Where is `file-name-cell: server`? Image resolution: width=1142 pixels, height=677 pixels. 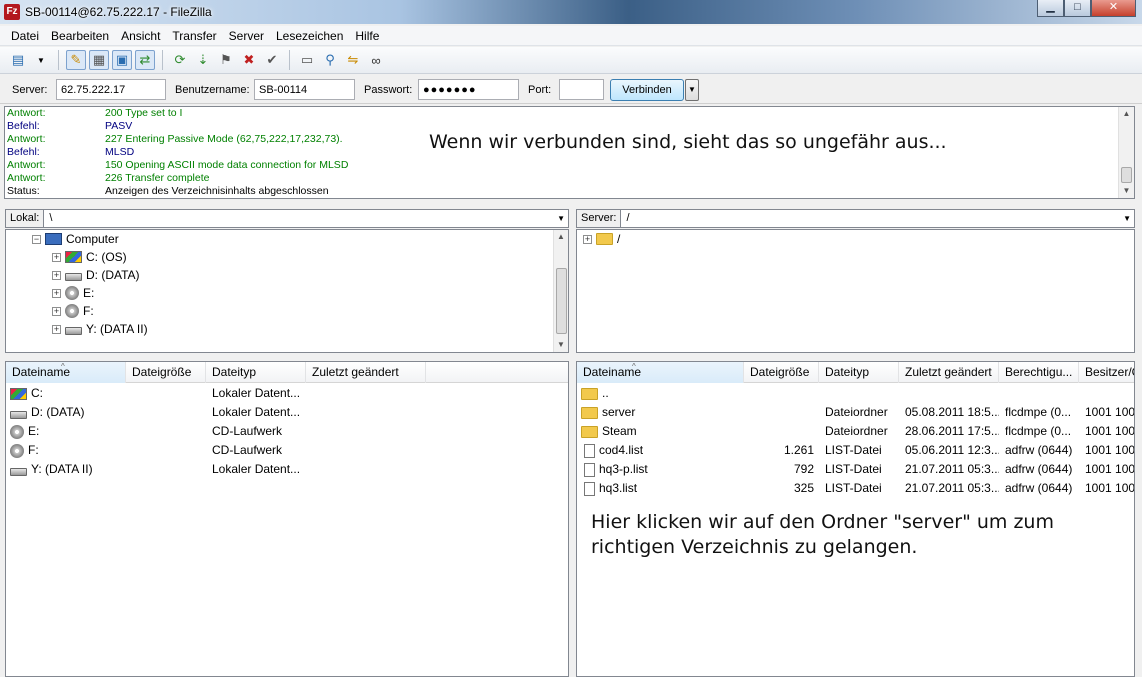 file-name-cell: server is located at coordinates (661, 412).